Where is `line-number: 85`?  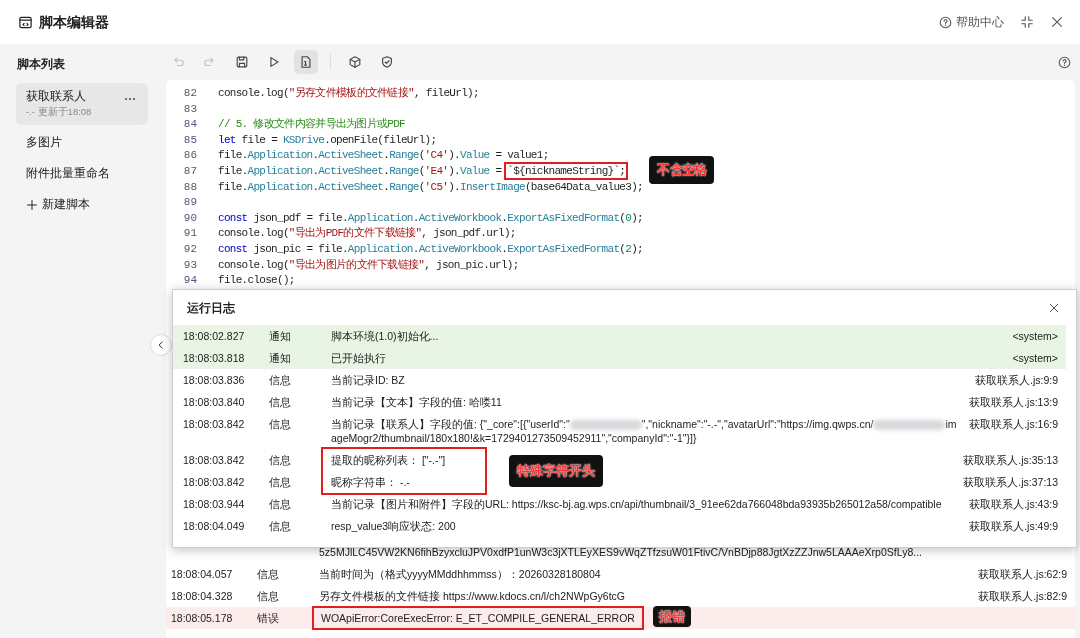
line-number: 85 is located at coordinates (189, 140).